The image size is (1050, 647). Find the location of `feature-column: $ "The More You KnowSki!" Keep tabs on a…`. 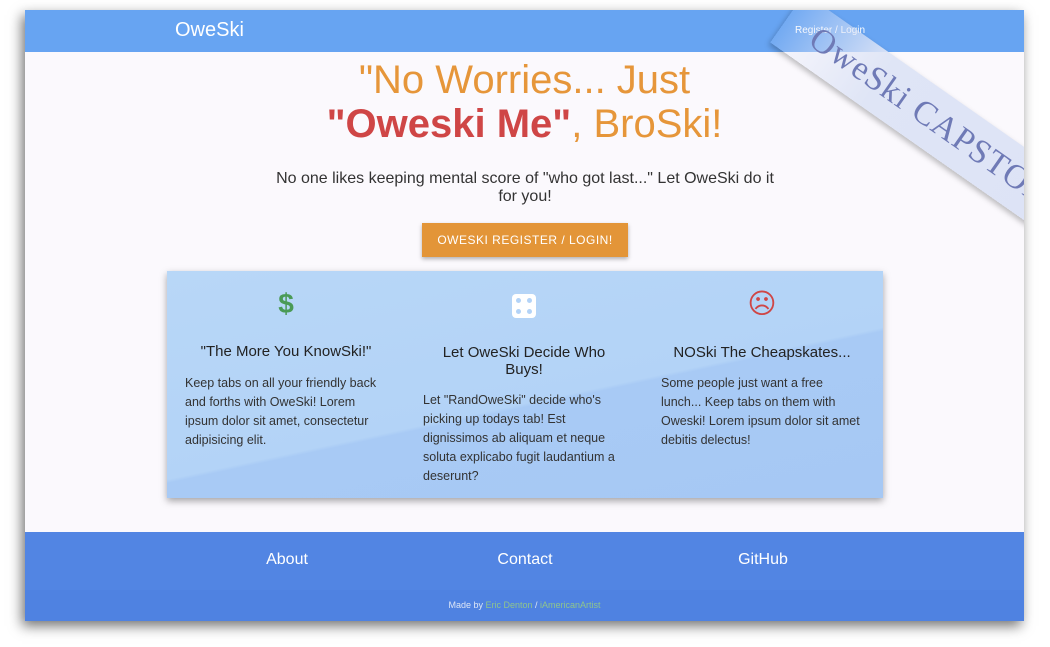

feature-column: $ "The More You KnowSki!" Keep tabs on a… is located at coordinates (286, 384).